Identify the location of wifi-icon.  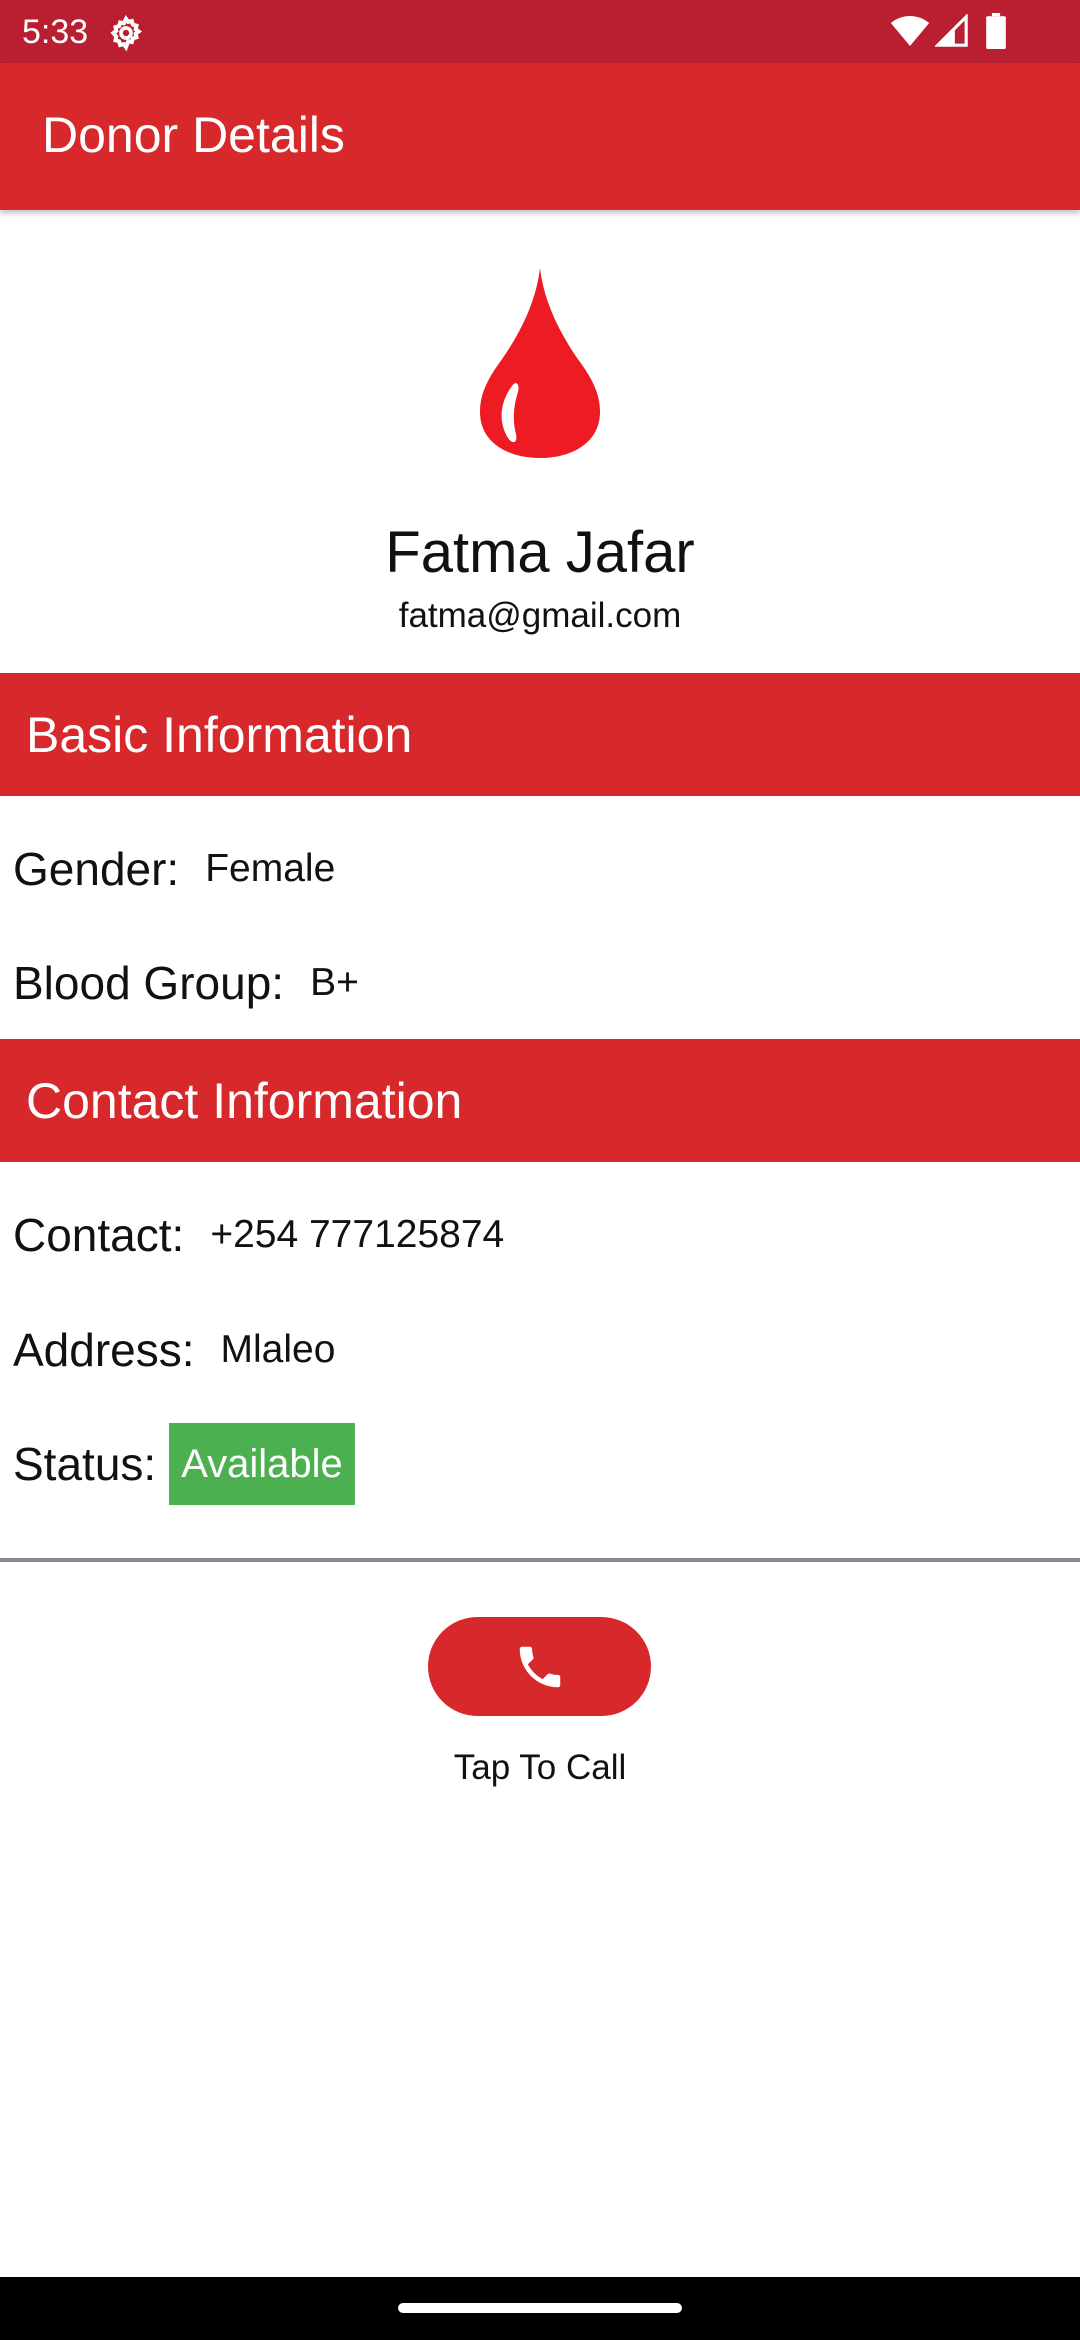
(910, 31).